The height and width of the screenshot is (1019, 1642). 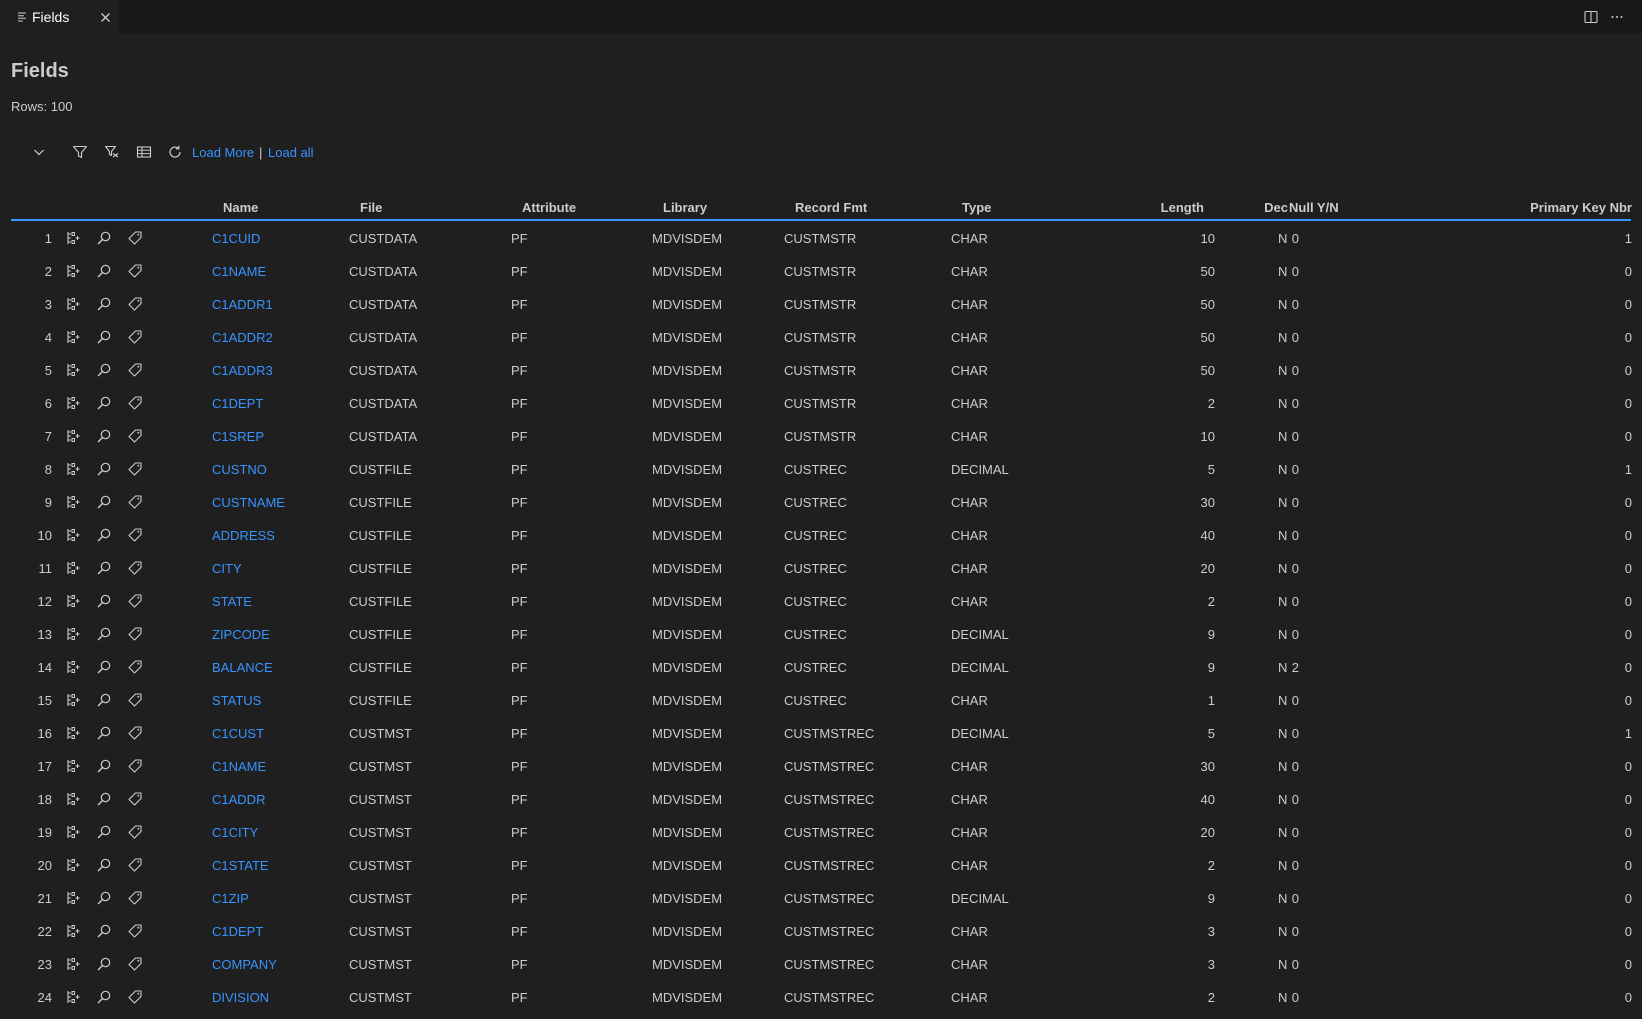 What do you see at coordinates (223, 152) in the screenshot?
I see `load-more-link: Load More` at bounding box center [223, 152].